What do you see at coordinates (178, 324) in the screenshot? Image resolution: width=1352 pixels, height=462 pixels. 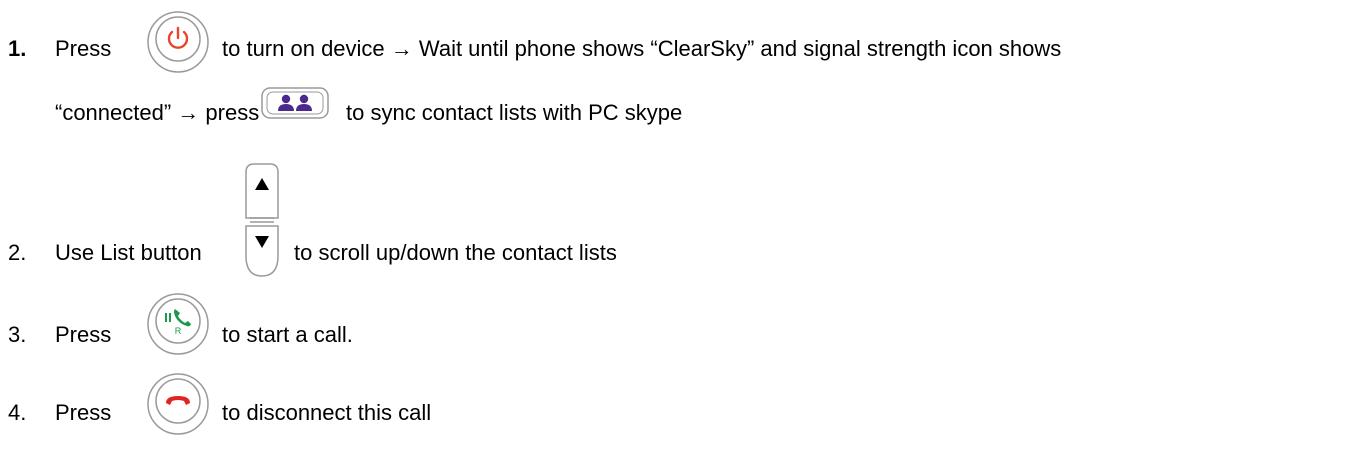 I see `call-button-icon: R` at bounding box center [178, 324].